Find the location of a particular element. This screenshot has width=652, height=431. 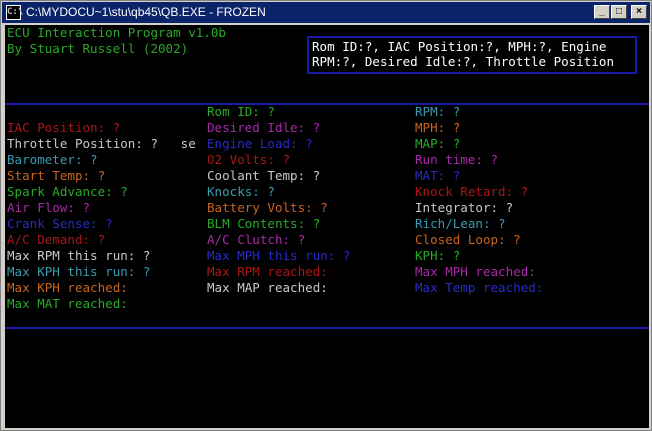

reading-label: A/C Clutch: ? is located at coordinates (256, 240).